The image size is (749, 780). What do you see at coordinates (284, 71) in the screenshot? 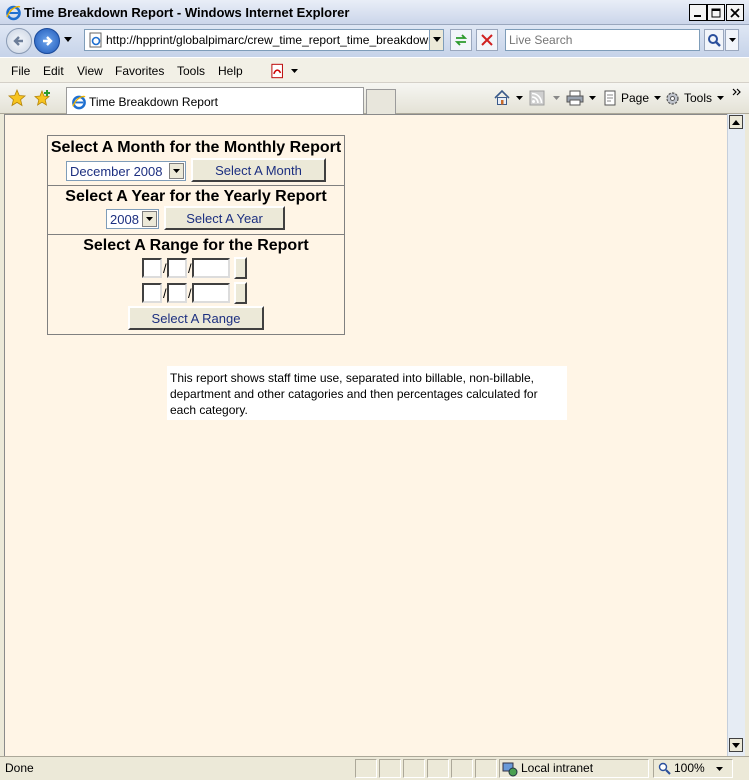
I see `pdf-toolbar-button` at bounding box center [284, 71].